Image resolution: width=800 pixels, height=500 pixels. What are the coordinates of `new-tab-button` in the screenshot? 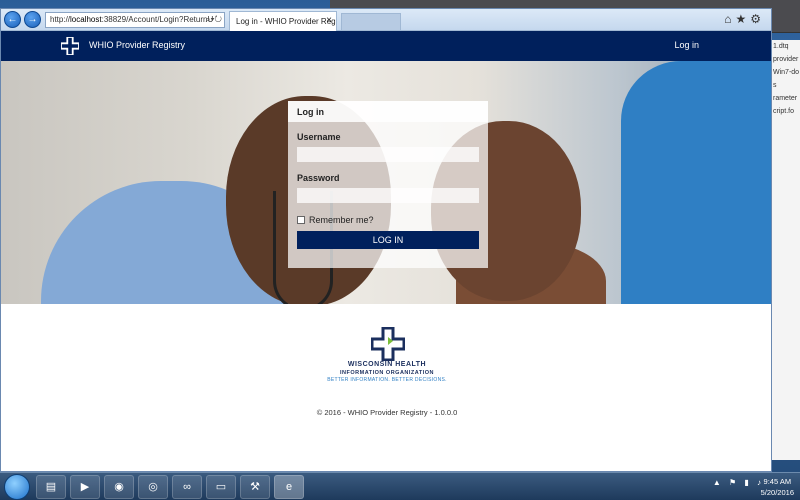 It's located at (371, 22).